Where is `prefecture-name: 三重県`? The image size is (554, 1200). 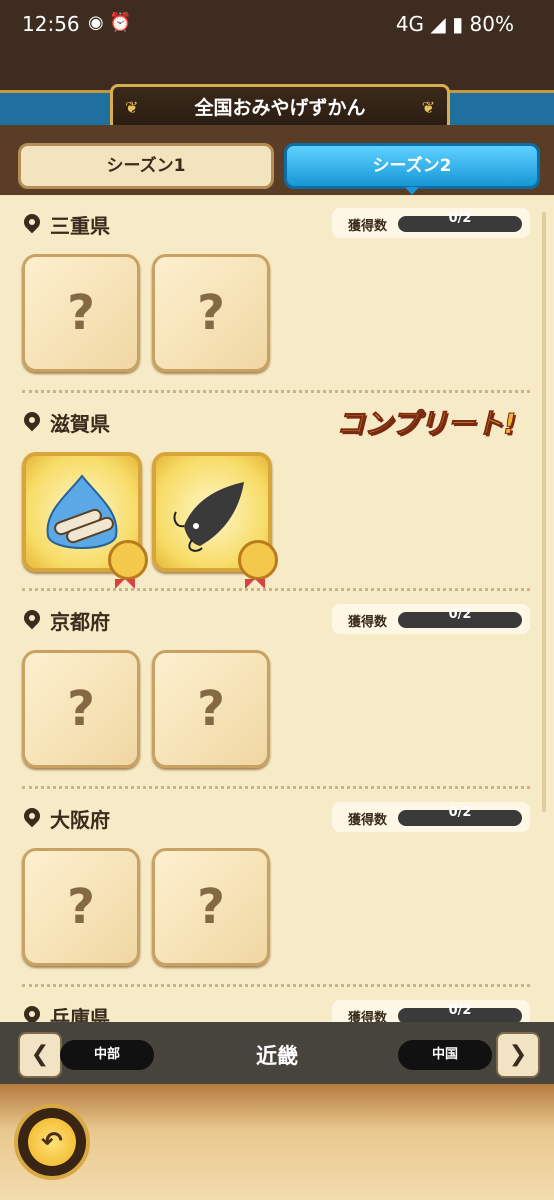
prefecture-name: 三重県 is located at coordinates (80, 226).